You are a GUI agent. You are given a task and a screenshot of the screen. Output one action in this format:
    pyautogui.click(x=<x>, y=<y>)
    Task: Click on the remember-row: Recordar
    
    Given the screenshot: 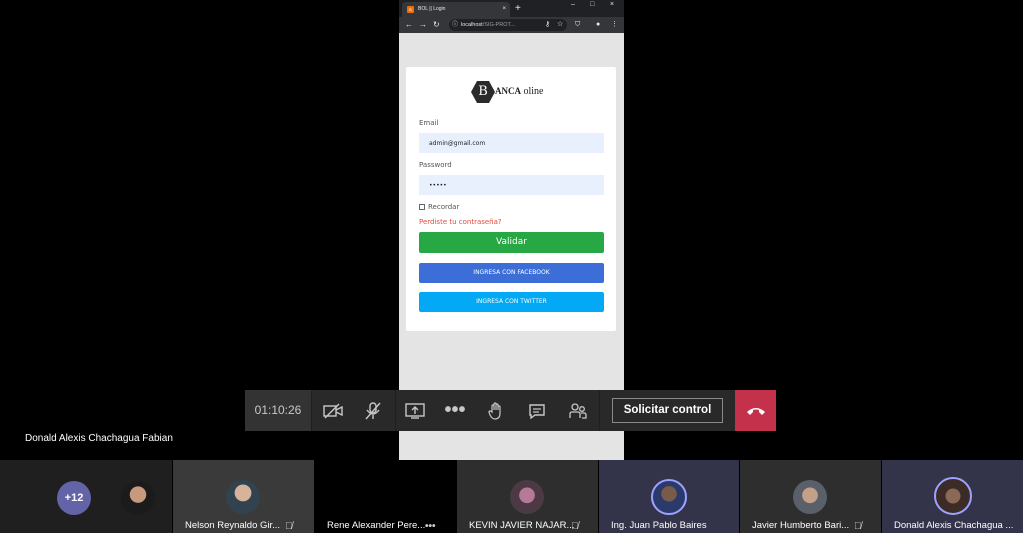 What is the action you would take?
    pyautogui.click(x=439, y=207)
    